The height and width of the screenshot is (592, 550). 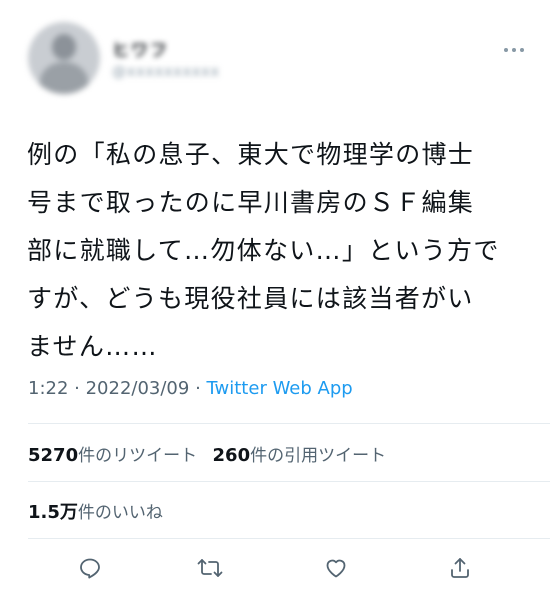 I want to click on tweet-time: 1:22, so click(x=48, y=388).